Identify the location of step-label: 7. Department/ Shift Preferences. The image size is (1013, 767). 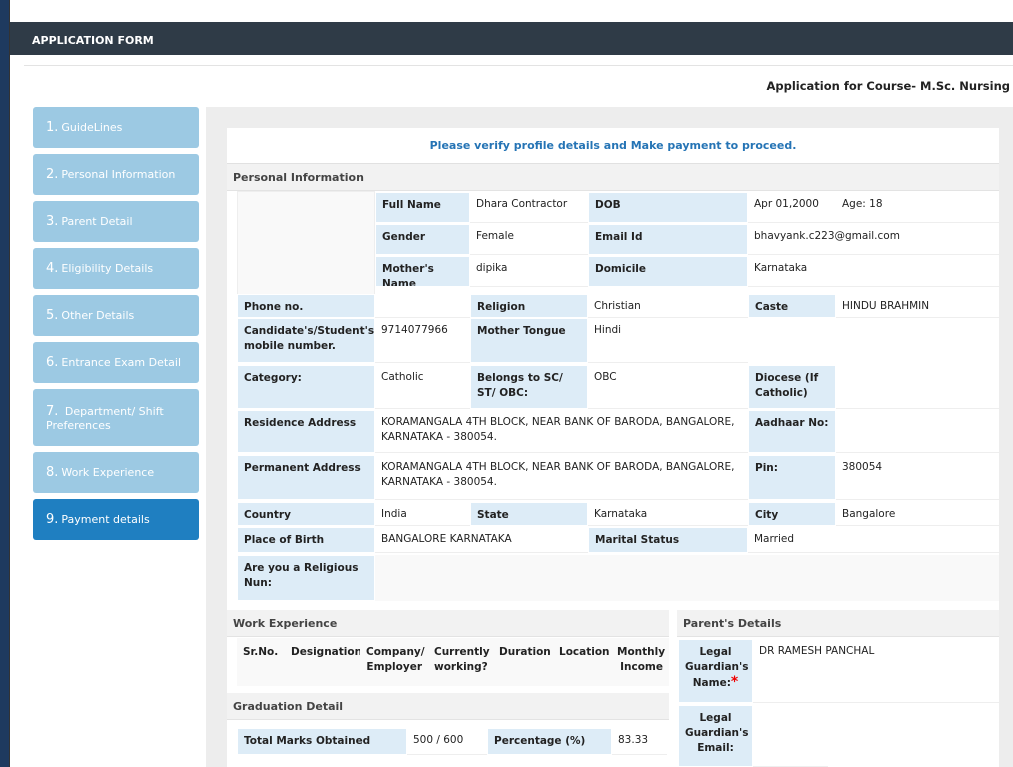
(122, 418).